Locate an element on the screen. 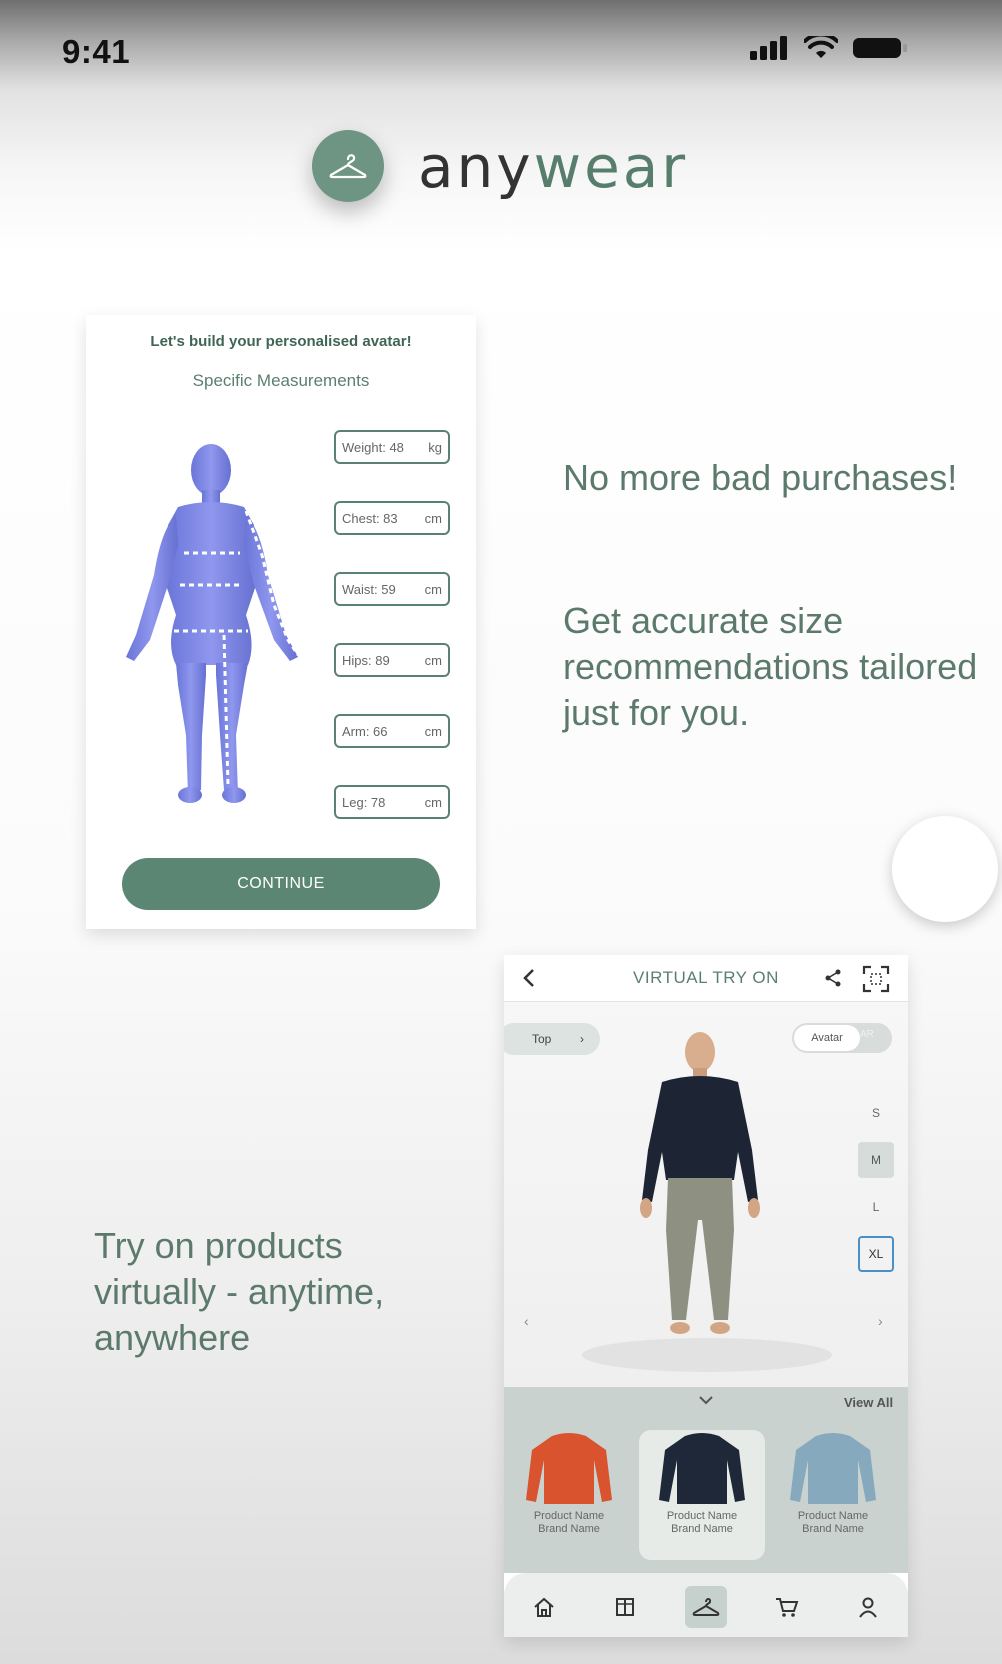 The image size is (1002, 1664). brand-logo is located at coordinates (348, 166).